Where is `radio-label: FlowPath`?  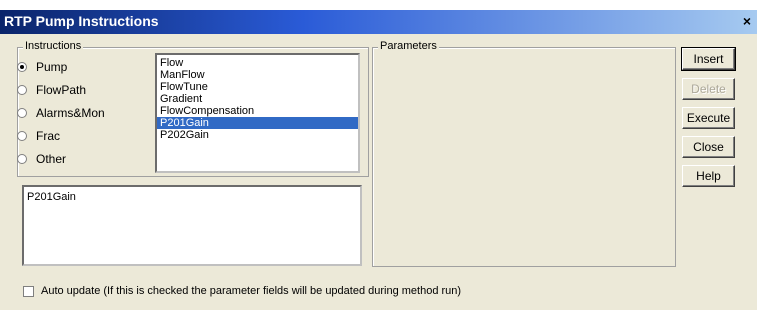
radio-label: FlowPath is located at coordinates (61, 90).